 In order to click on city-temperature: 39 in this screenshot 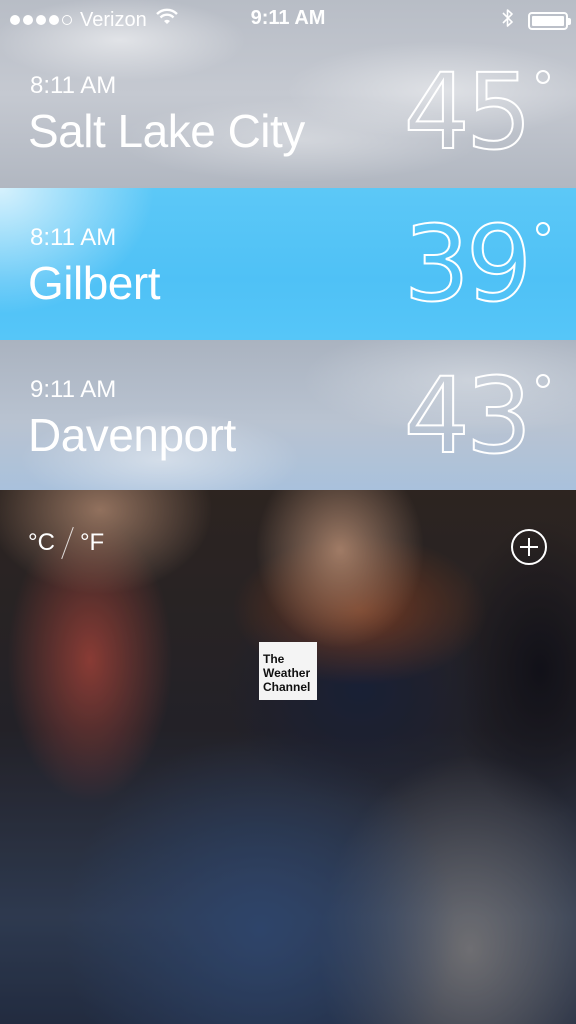, I will do `click(466, 264)`.